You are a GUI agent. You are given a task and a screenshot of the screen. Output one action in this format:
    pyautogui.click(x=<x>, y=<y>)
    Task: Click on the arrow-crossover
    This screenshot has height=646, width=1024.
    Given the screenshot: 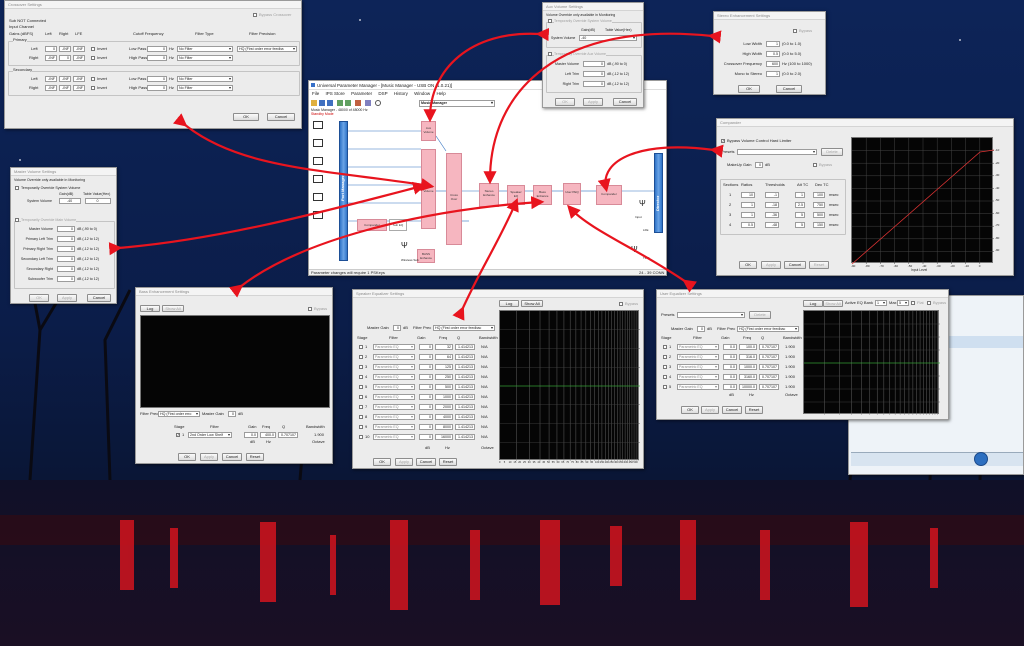 What is the action you would take?
    pyautogui.click(x=304, y=152)
    